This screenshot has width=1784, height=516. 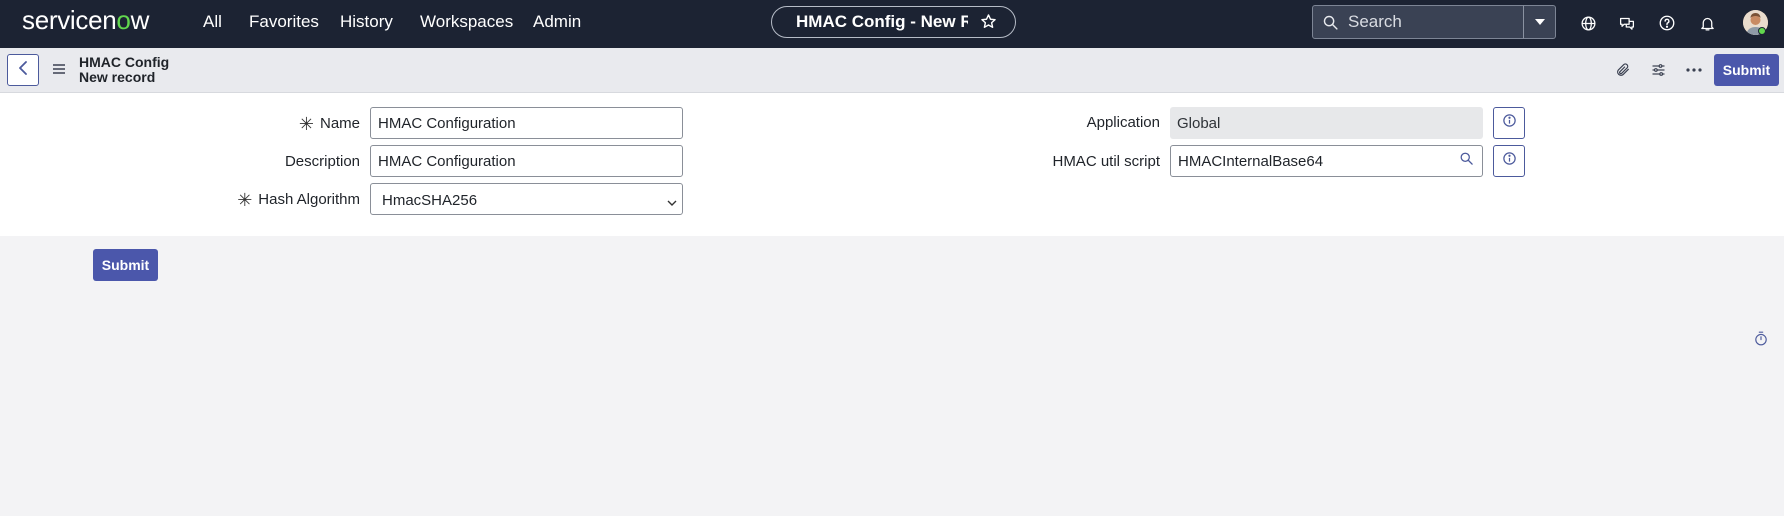 I want to click on header-submit-button: Submit, so click(x=1746, y=70).